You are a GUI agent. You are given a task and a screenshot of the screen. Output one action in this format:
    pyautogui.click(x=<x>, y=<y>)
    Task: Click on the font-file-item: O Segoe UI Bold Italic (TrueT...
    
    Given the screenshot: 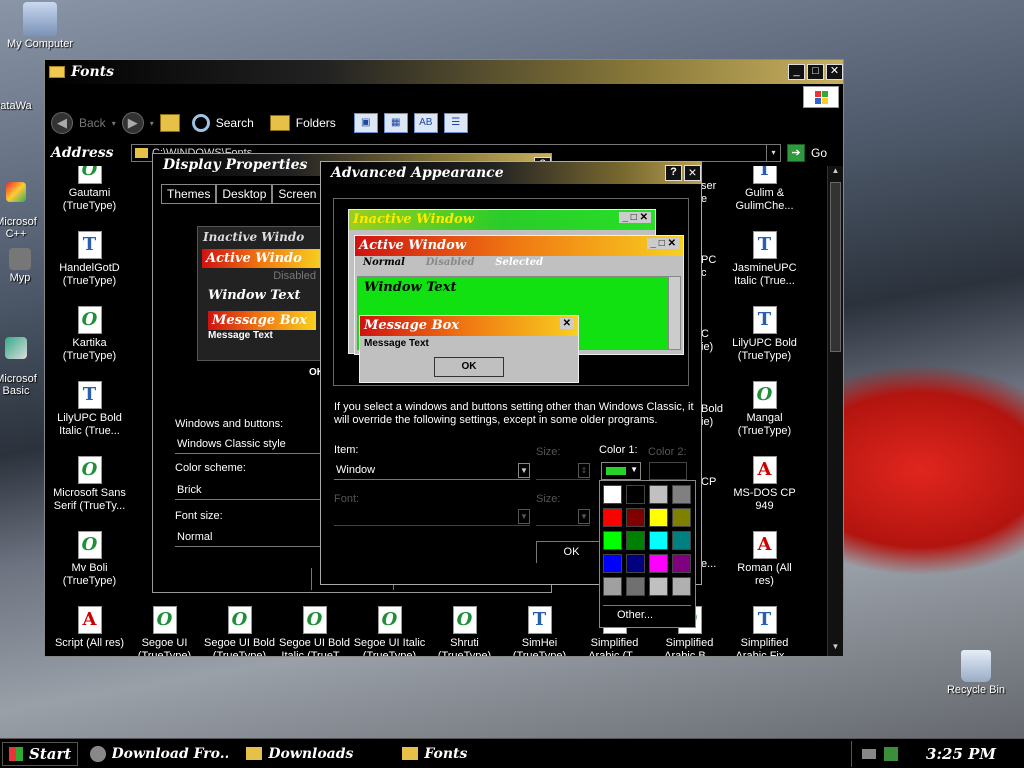 What is the action you would take?
    pyautogui.click(x=314, y=631)
    